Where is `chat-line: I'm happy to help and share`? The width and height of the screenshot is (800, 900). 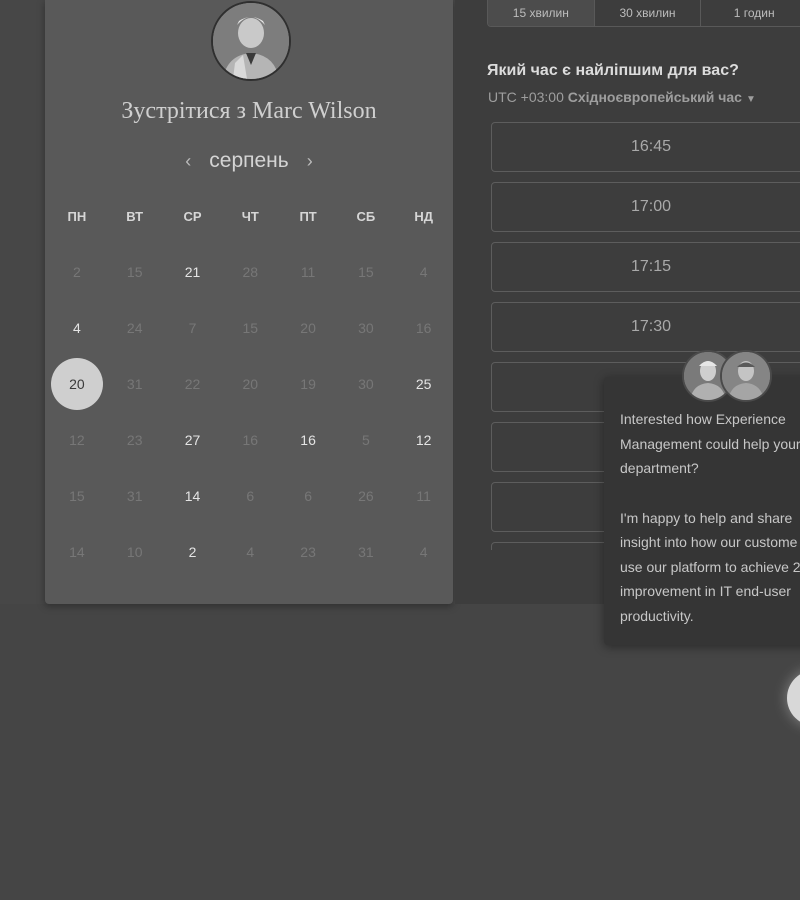 chat-line: I'm happy to help and share is located at coordinates (706, 517).